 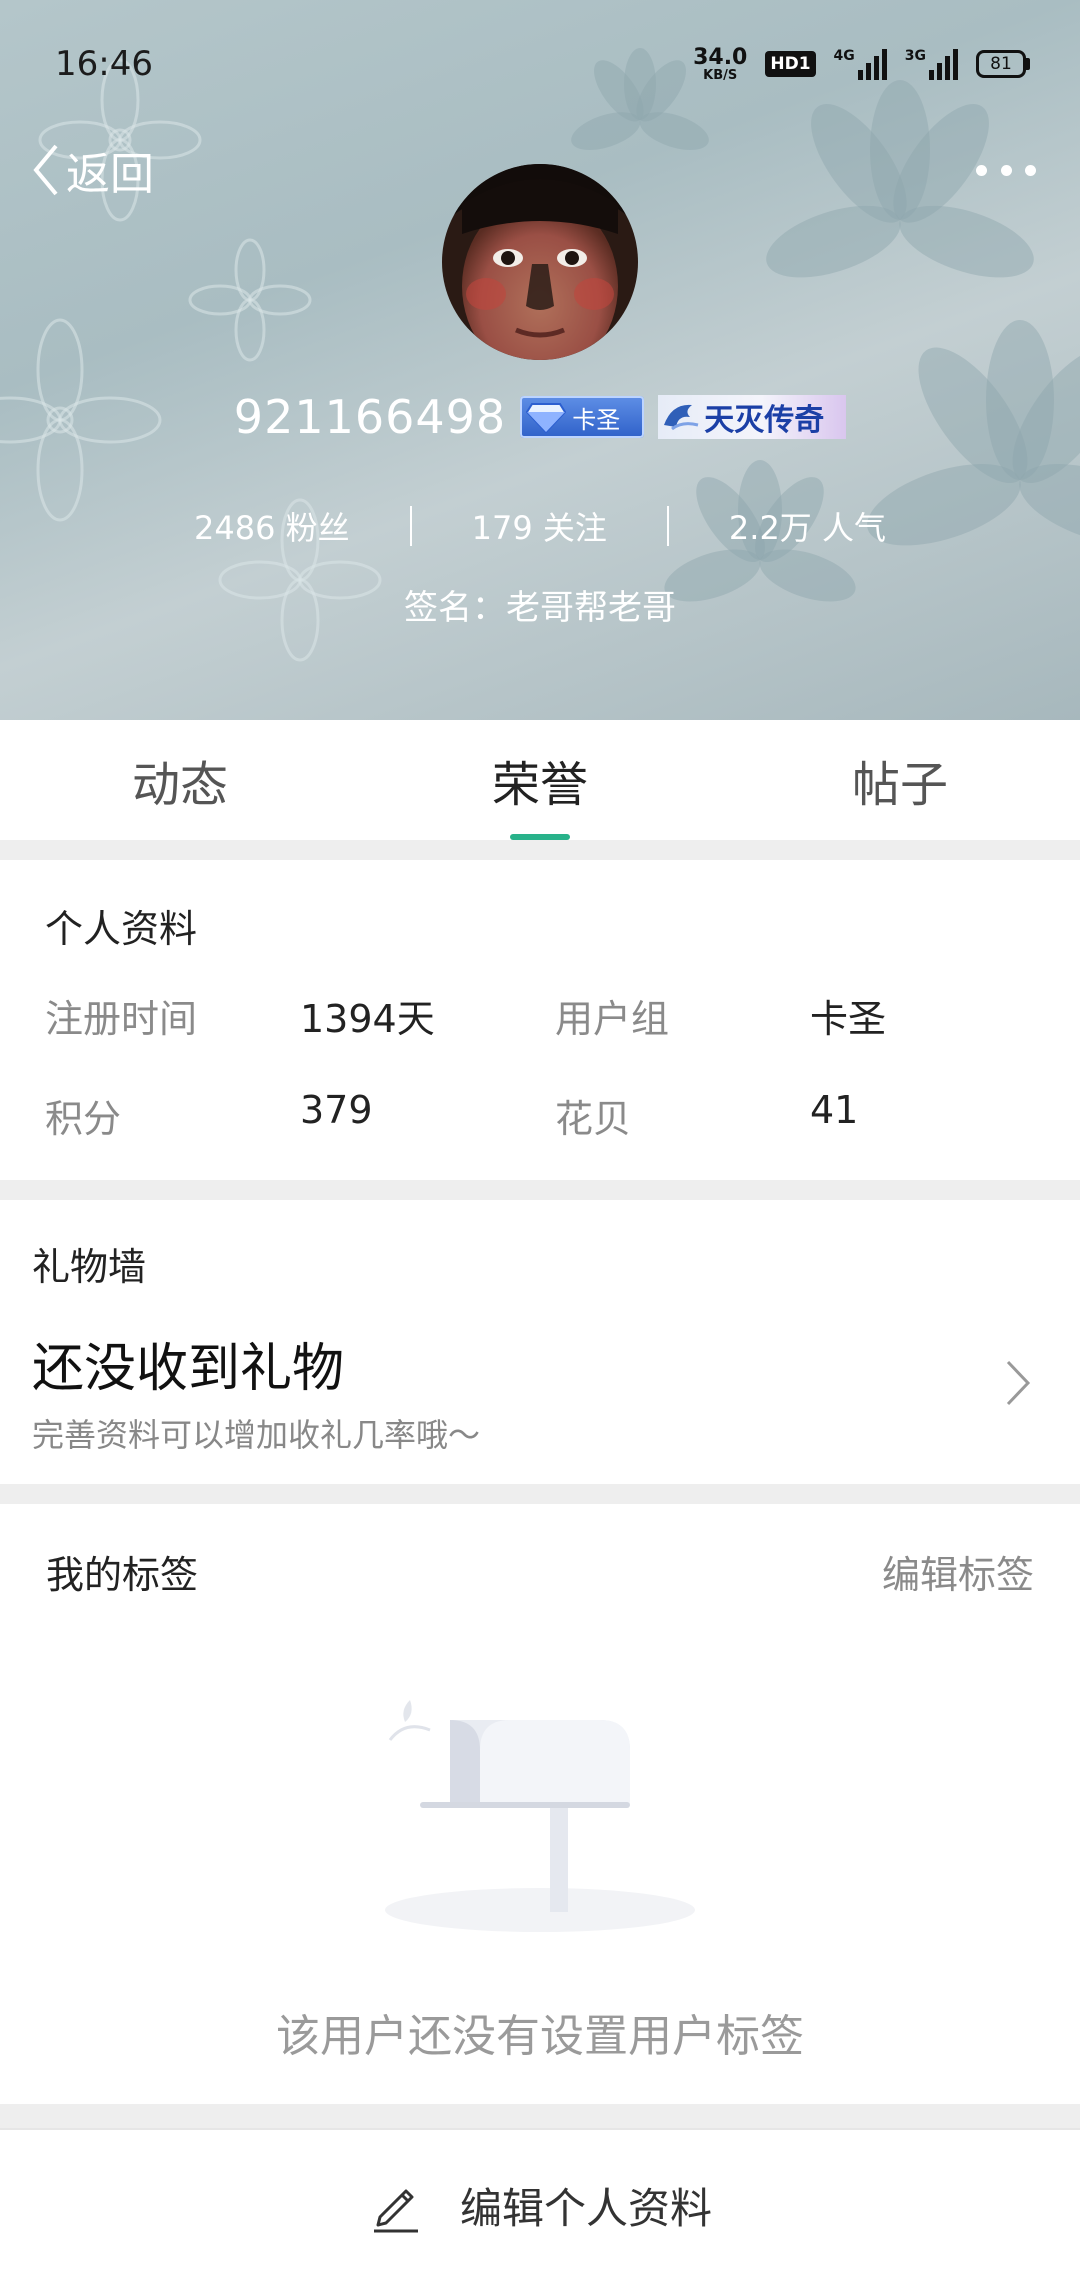 I want to click on status-bar: 16:46 34.0 KB/S HD1 4G 3G 81, so click(x=540, y=65).